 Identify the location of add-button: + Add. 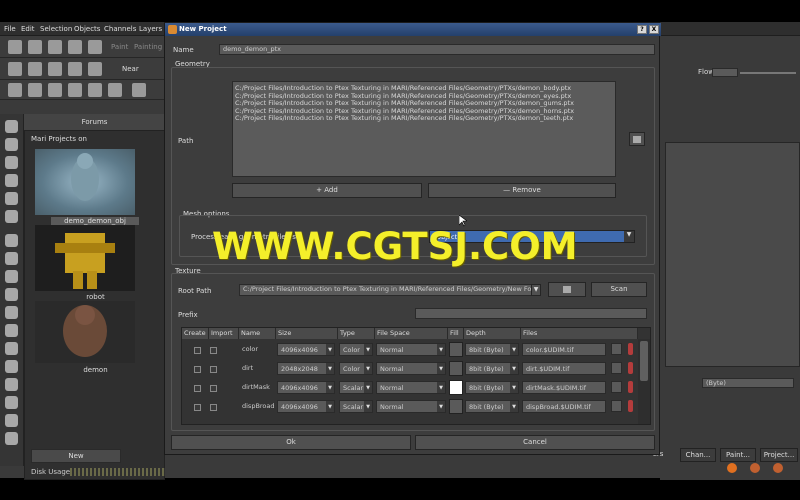
(327, 190).